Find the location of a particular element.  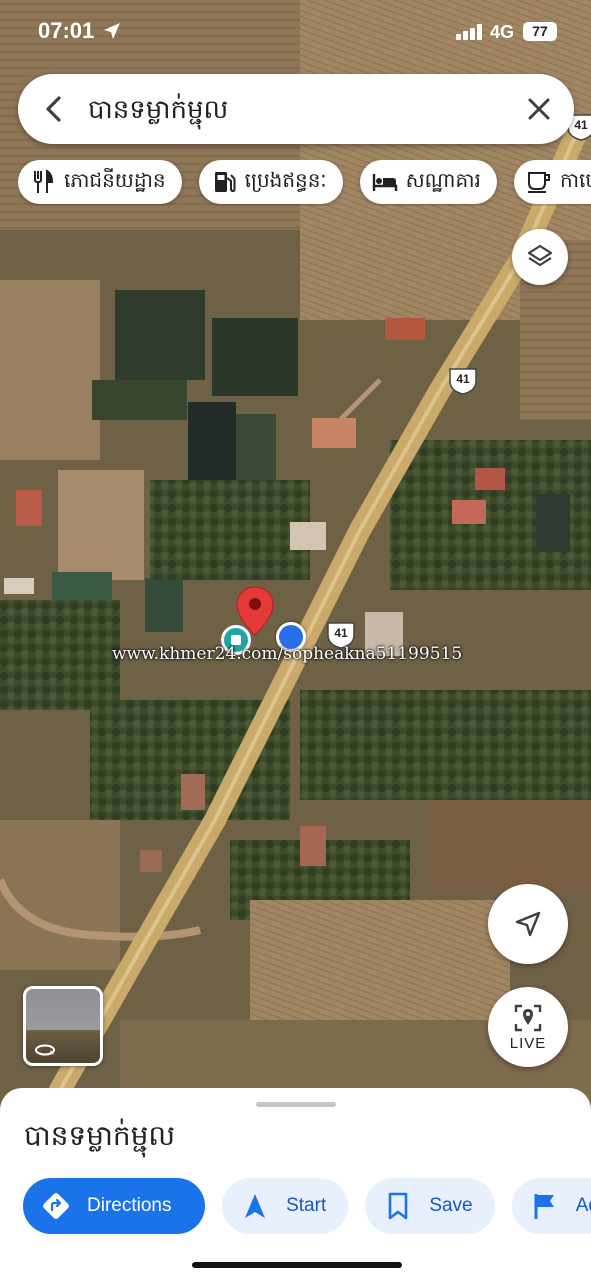

dropped-pin-icon is located at coordinates (255, 611).